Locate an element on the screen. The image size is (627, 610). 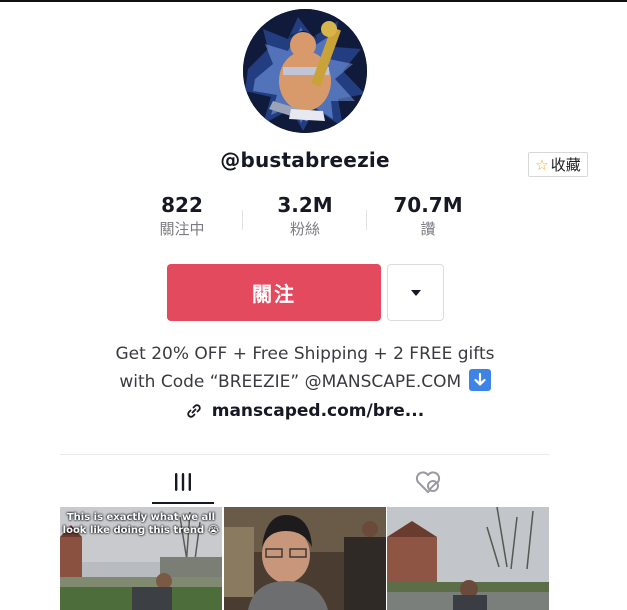
follow-button: 關注 is located at coordinates (274, 292).